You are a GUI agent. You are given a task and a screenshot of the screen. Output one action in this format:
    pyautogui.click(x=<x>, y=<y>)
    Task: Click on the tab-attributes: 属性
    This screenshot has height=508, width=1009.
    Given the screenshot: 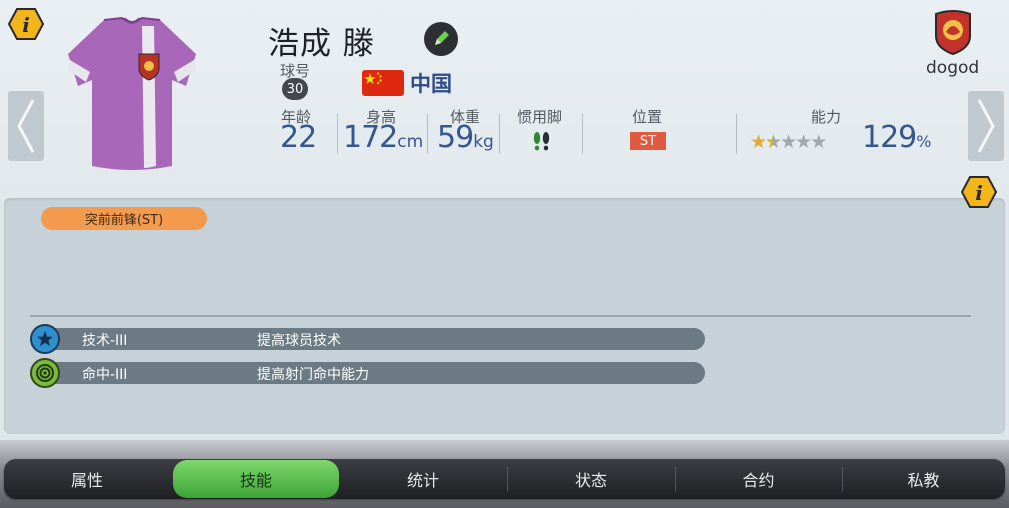 What is the action you would take?
    pyautogui.click(x=87, y=479)
    